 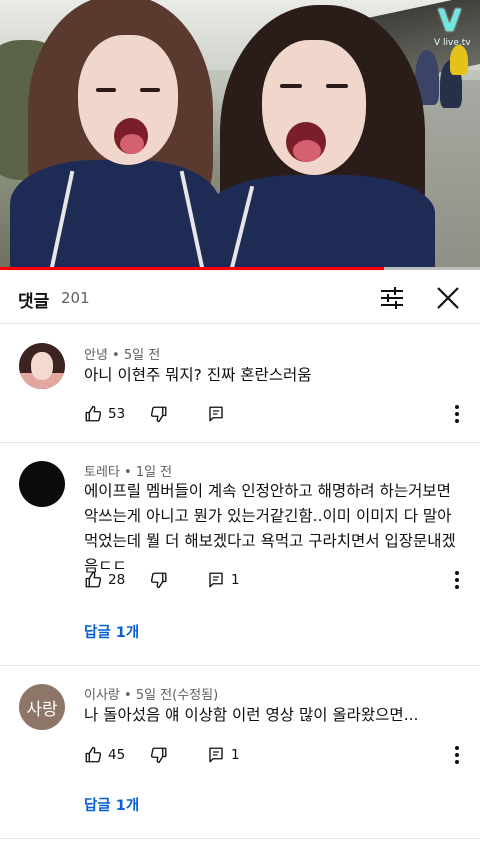 I want to click on like-button: 53, so click(x=104, y=414).